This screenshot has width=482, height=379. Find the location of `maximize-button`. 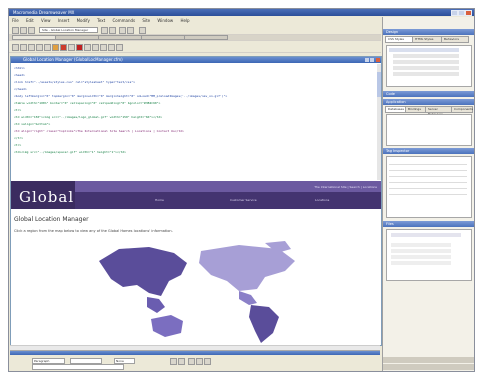

maximize-button is located at coordinates (461, 13).